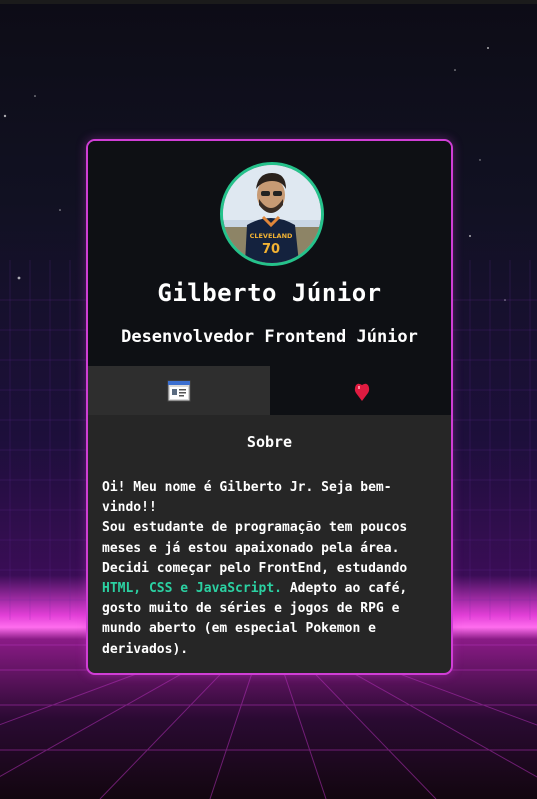 This screenshot has width=537, height=799. What do you see at coordinates (269, 293) in the screenshot?
I see `profile-name: Gilberto Júnior` at bounding box center [269, 293].